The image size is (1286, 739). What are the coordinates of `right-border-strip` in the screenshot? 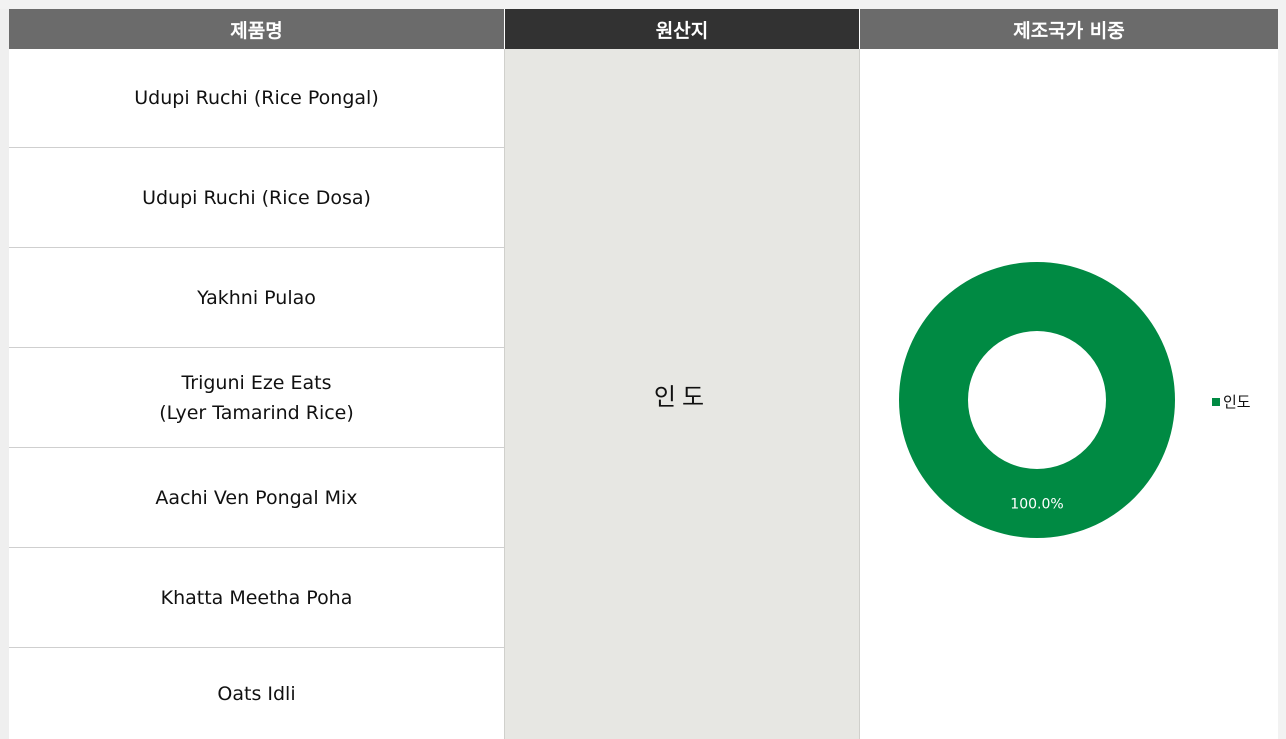 It's located at (1282, 374).